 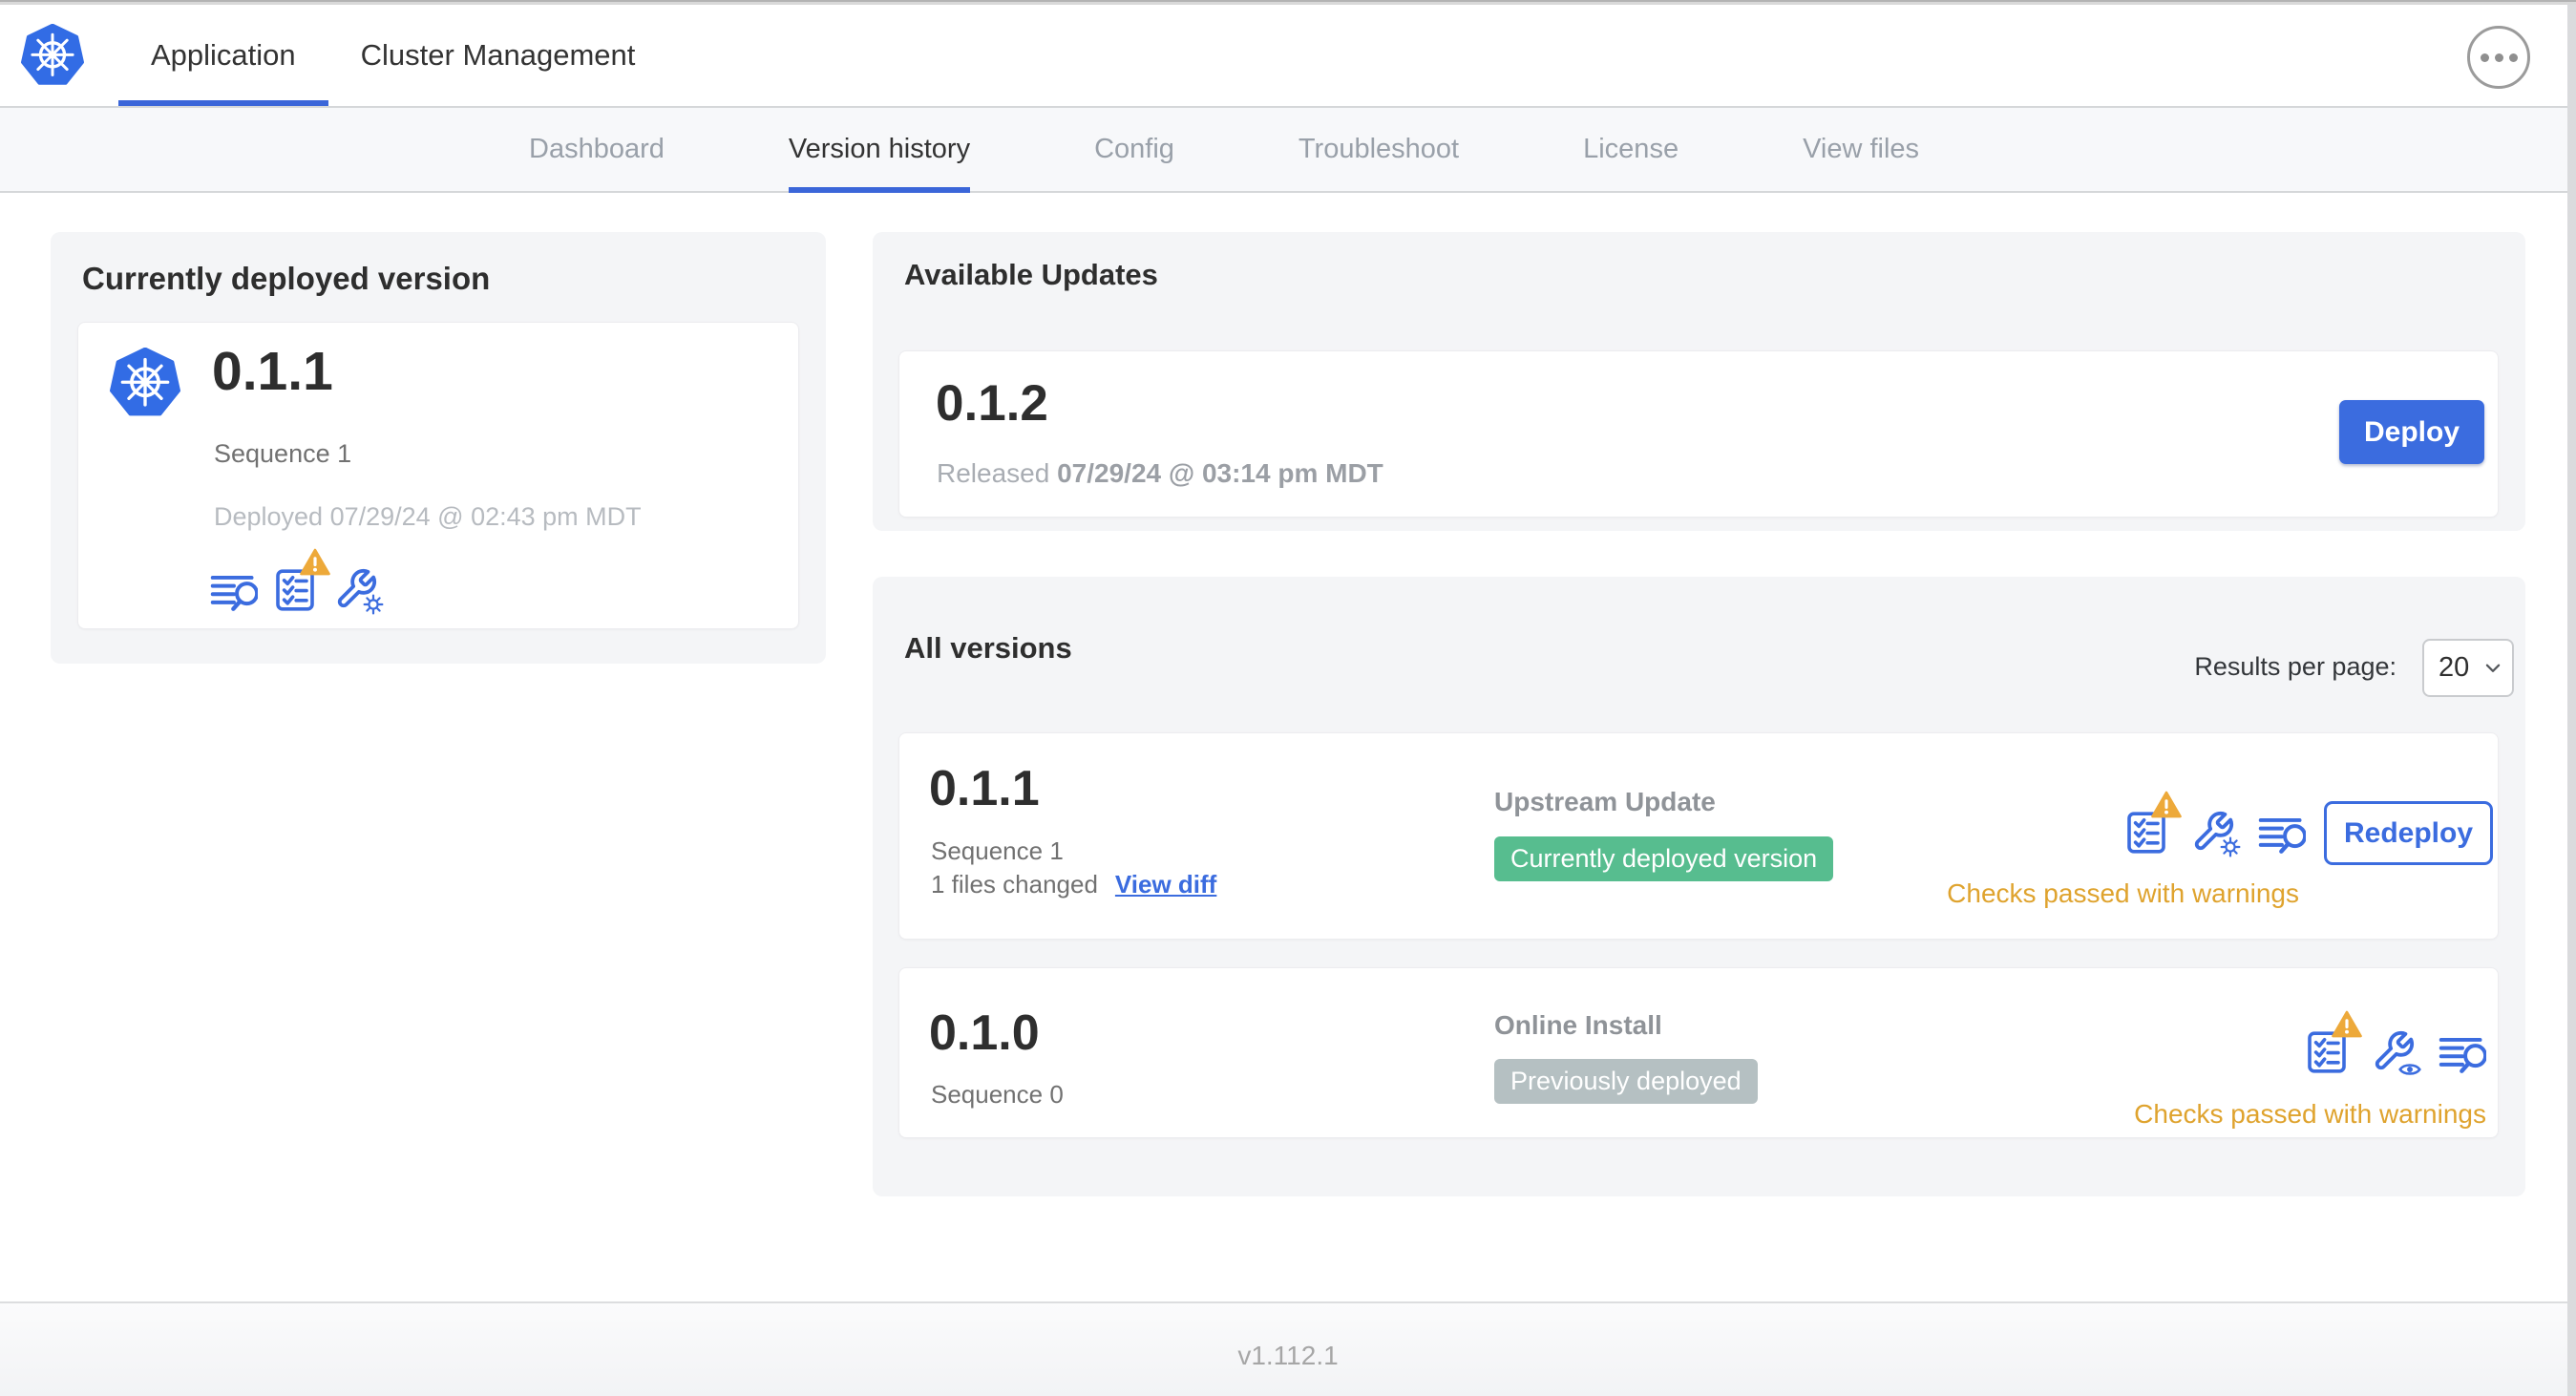 I want to click on window-top-edge, so click(x=1288, y=2).